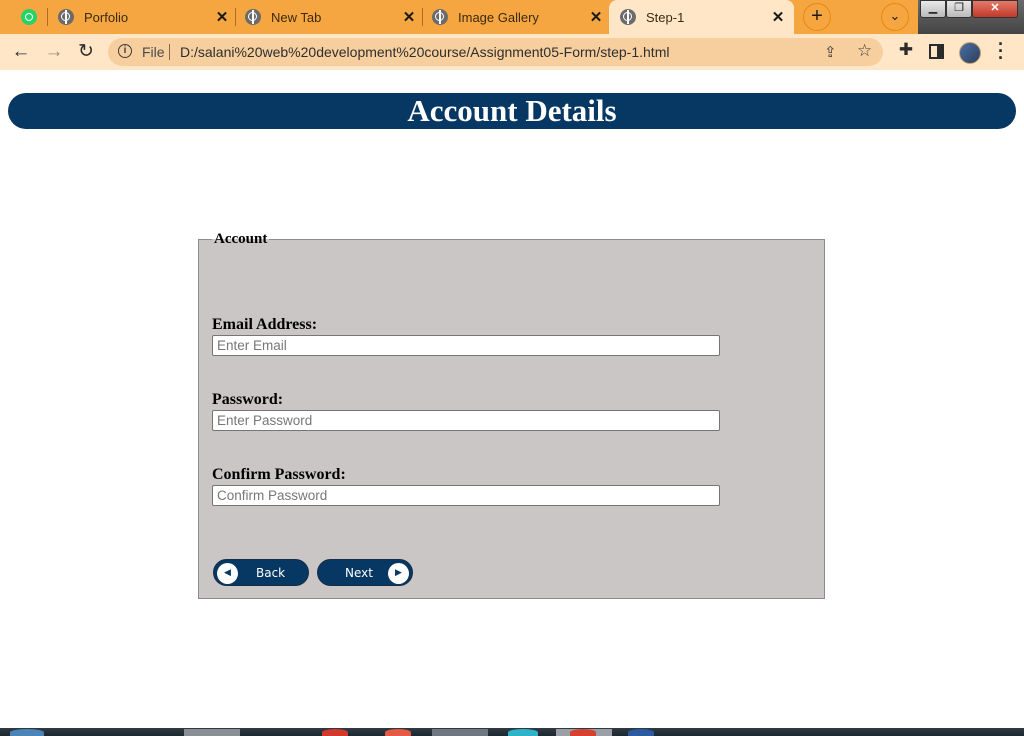  What do you see at coordinates (466, 420) in the screenshot?
I see `password-field` at bounding box center [466, 420].